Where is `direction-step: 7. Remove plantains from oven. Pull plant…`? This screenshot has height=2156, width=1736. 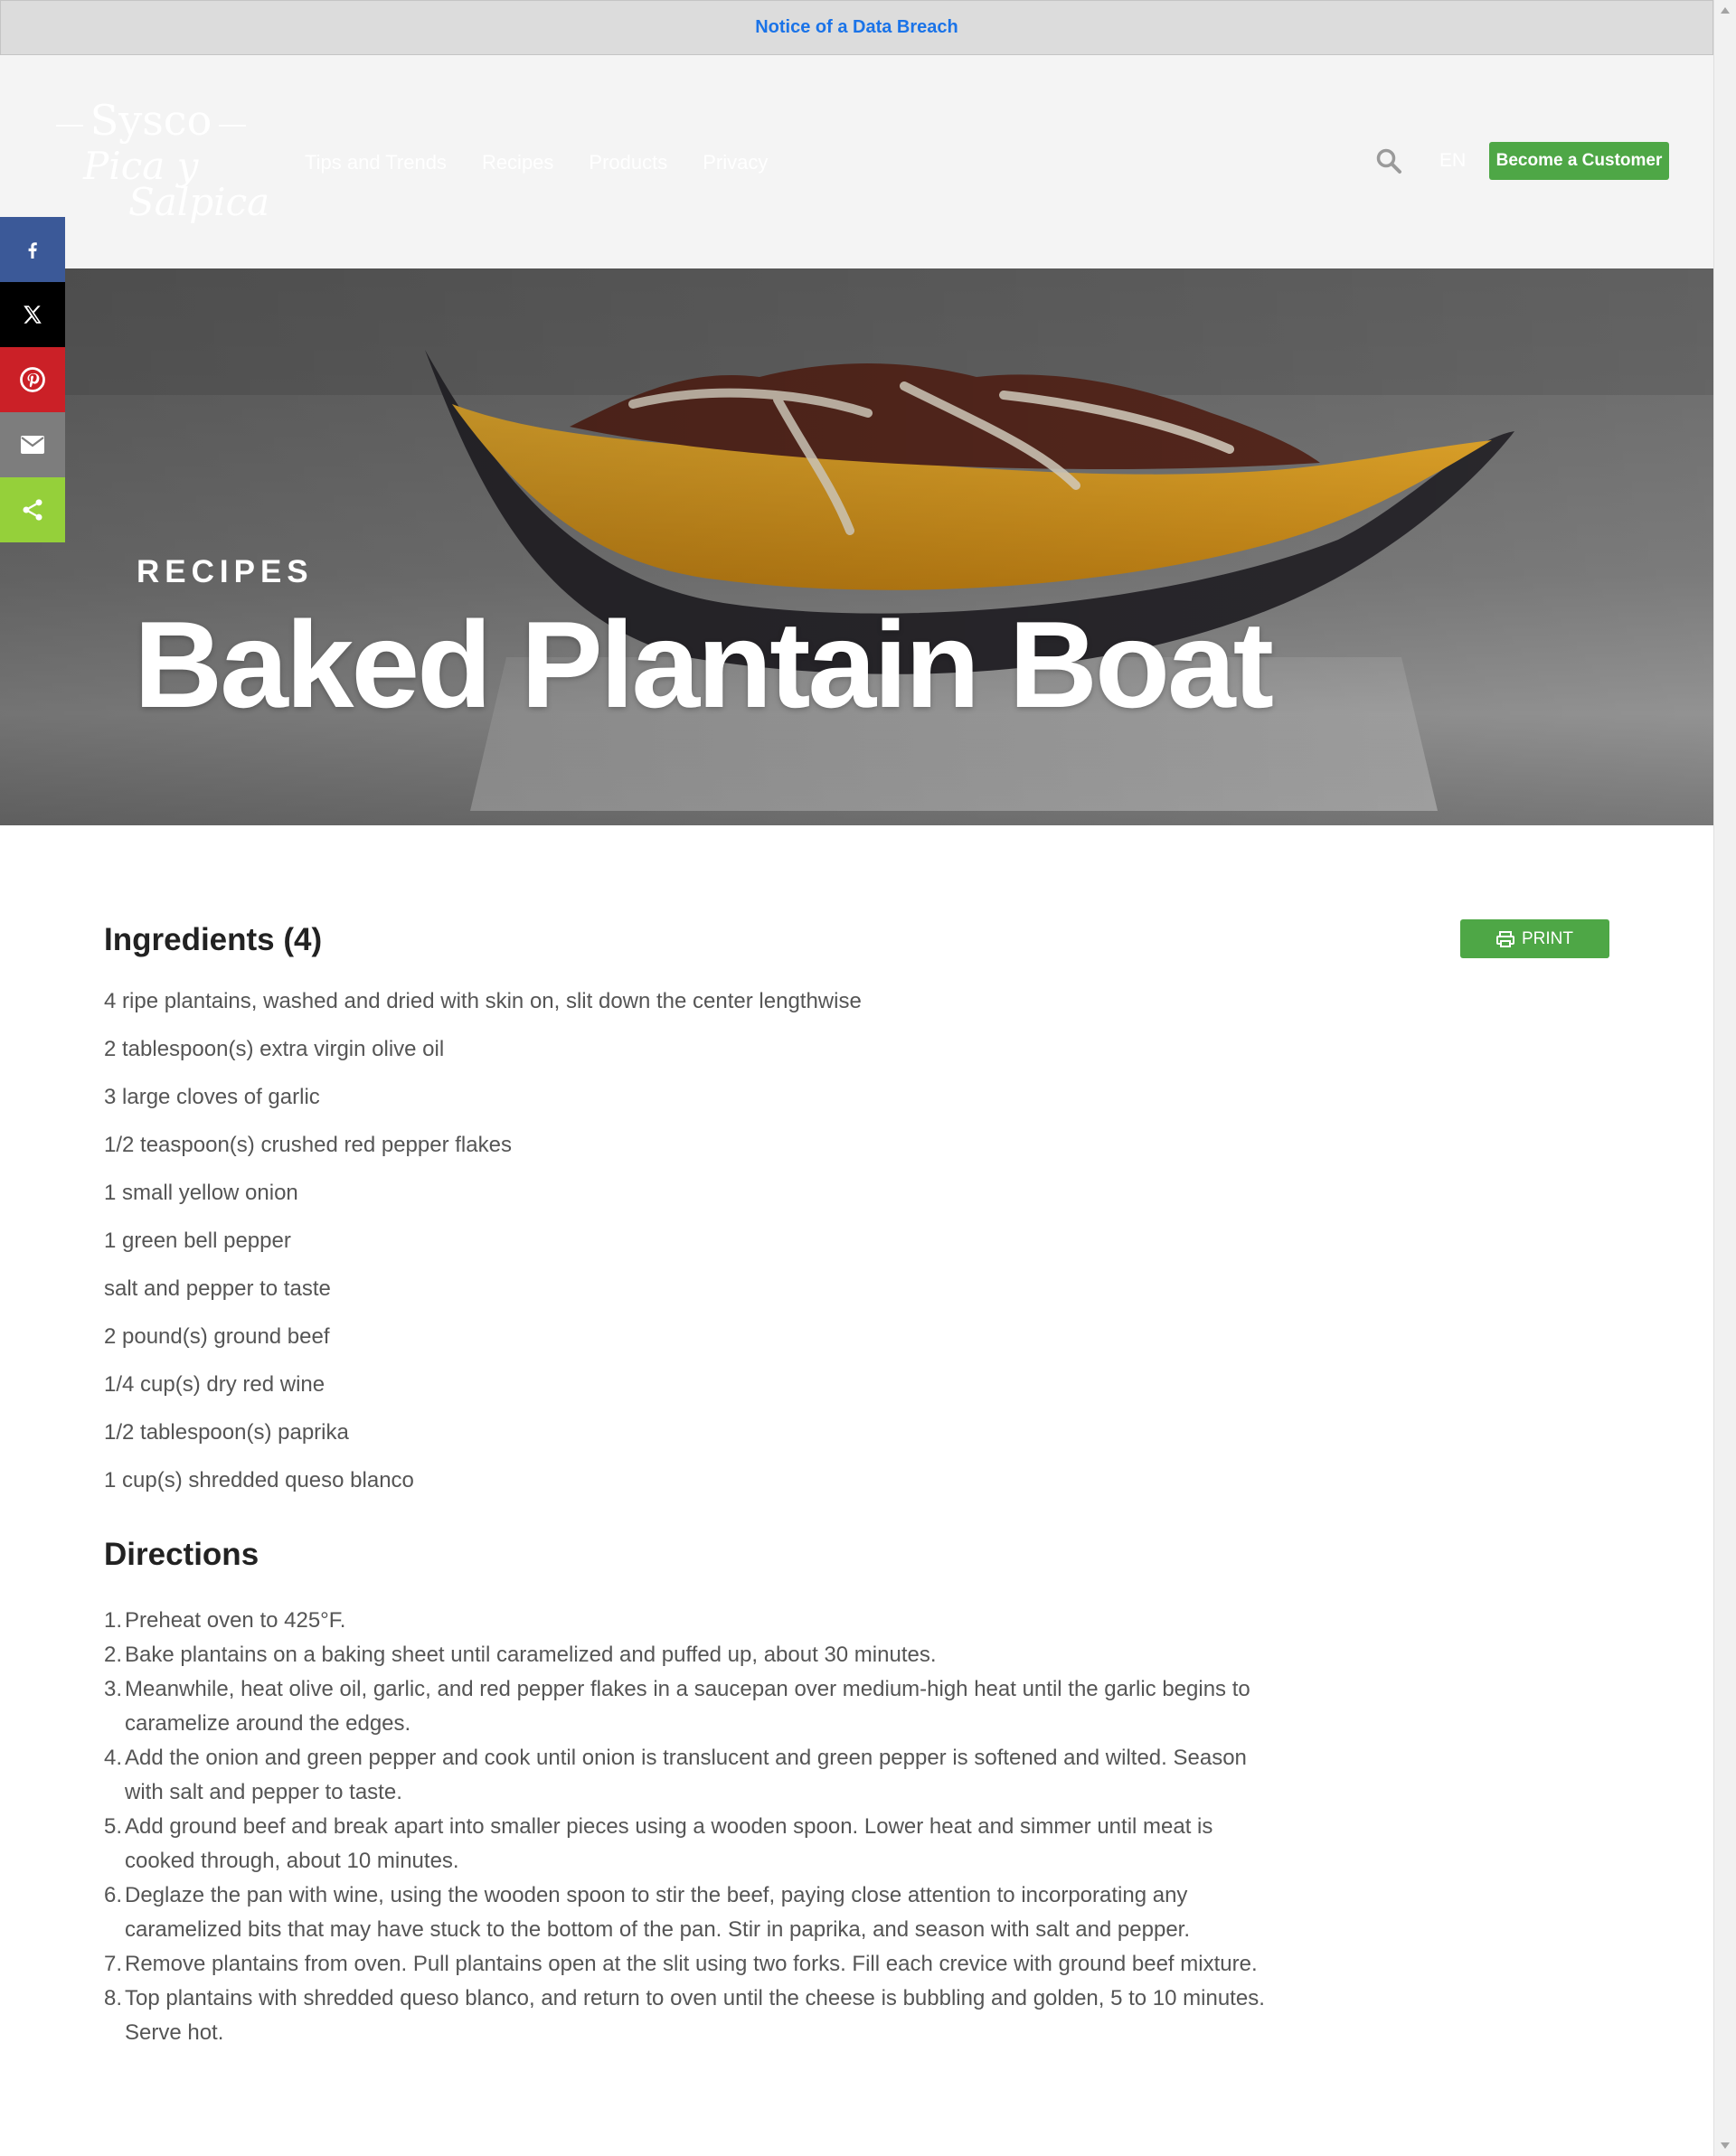 direction-step: 7. Remove plantains from oven. Pull plant… is located at coordinates (737, 1964).